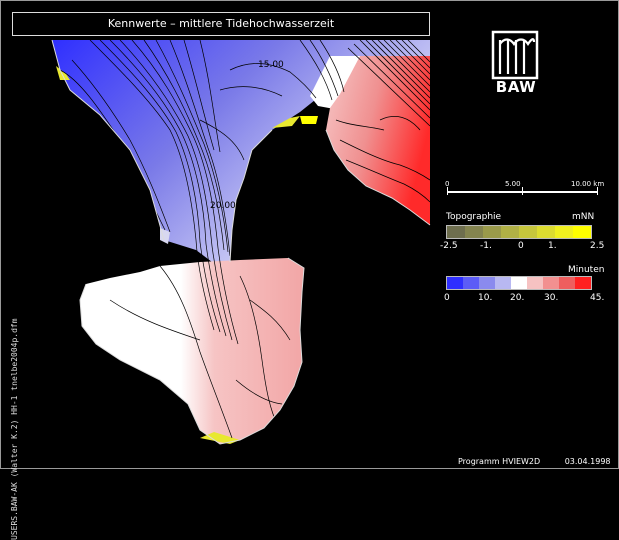 The width and height of the screenshot is (619, 540). I want to click on topo-tick: 0, so click(521, 246).